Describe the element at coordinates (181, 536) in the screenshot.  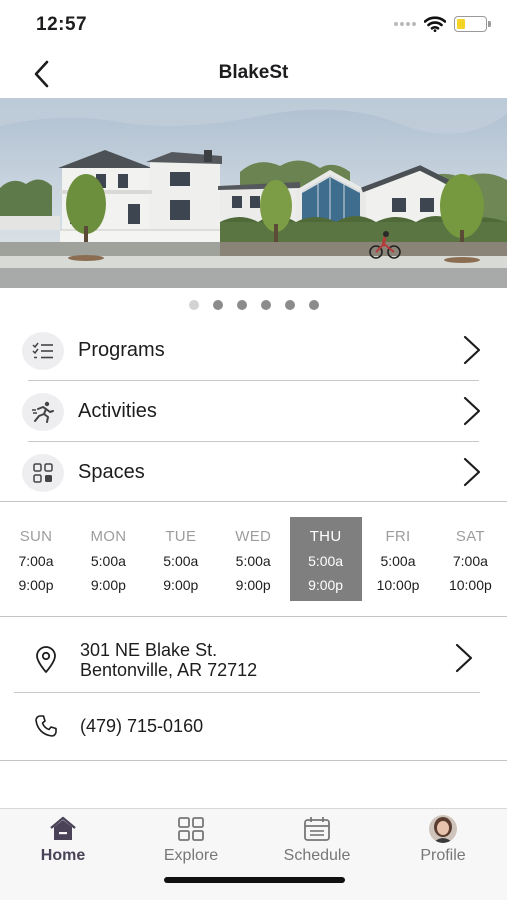
I see `day-name: TUE` at that location.